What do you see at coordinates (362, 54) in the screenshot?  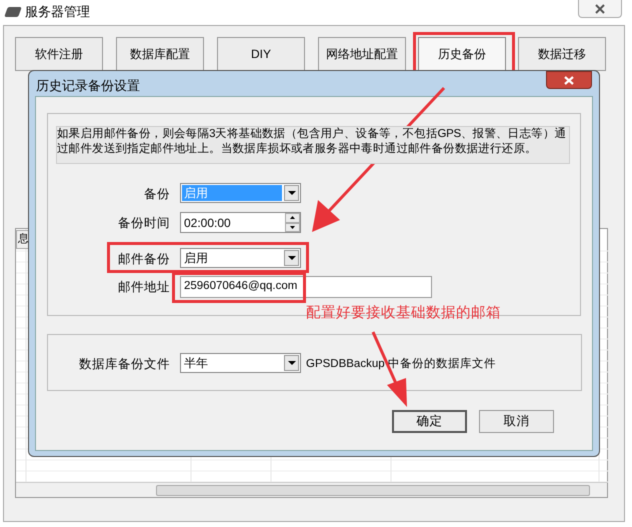 I see `tab: 网络地址配置` at bounding box center [362, 54].